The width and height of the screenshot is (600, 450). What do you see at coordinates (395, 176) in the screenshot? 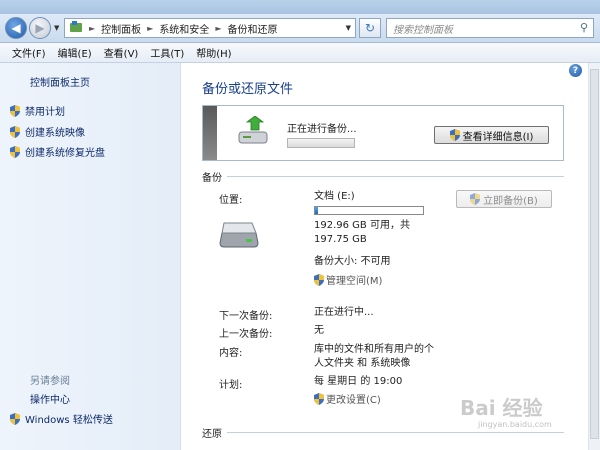
I see `section-divider` at bounding box center [395, 176].